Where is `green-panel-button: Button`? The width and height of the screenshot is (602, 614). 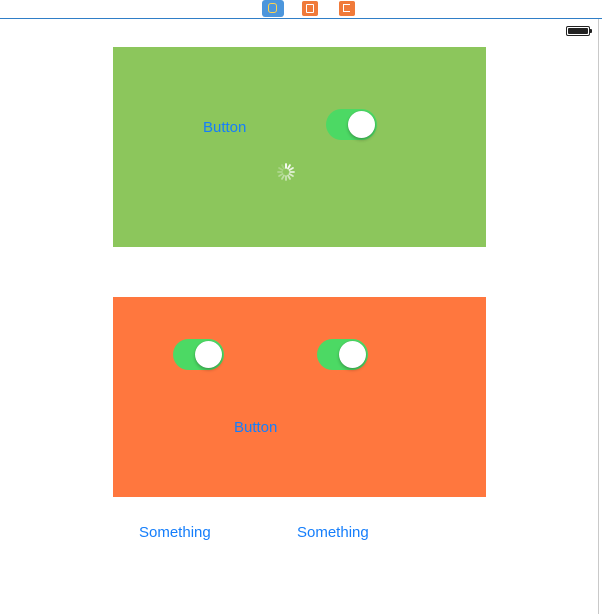 green-panel-button: Button is located at coordinates (224, 127).